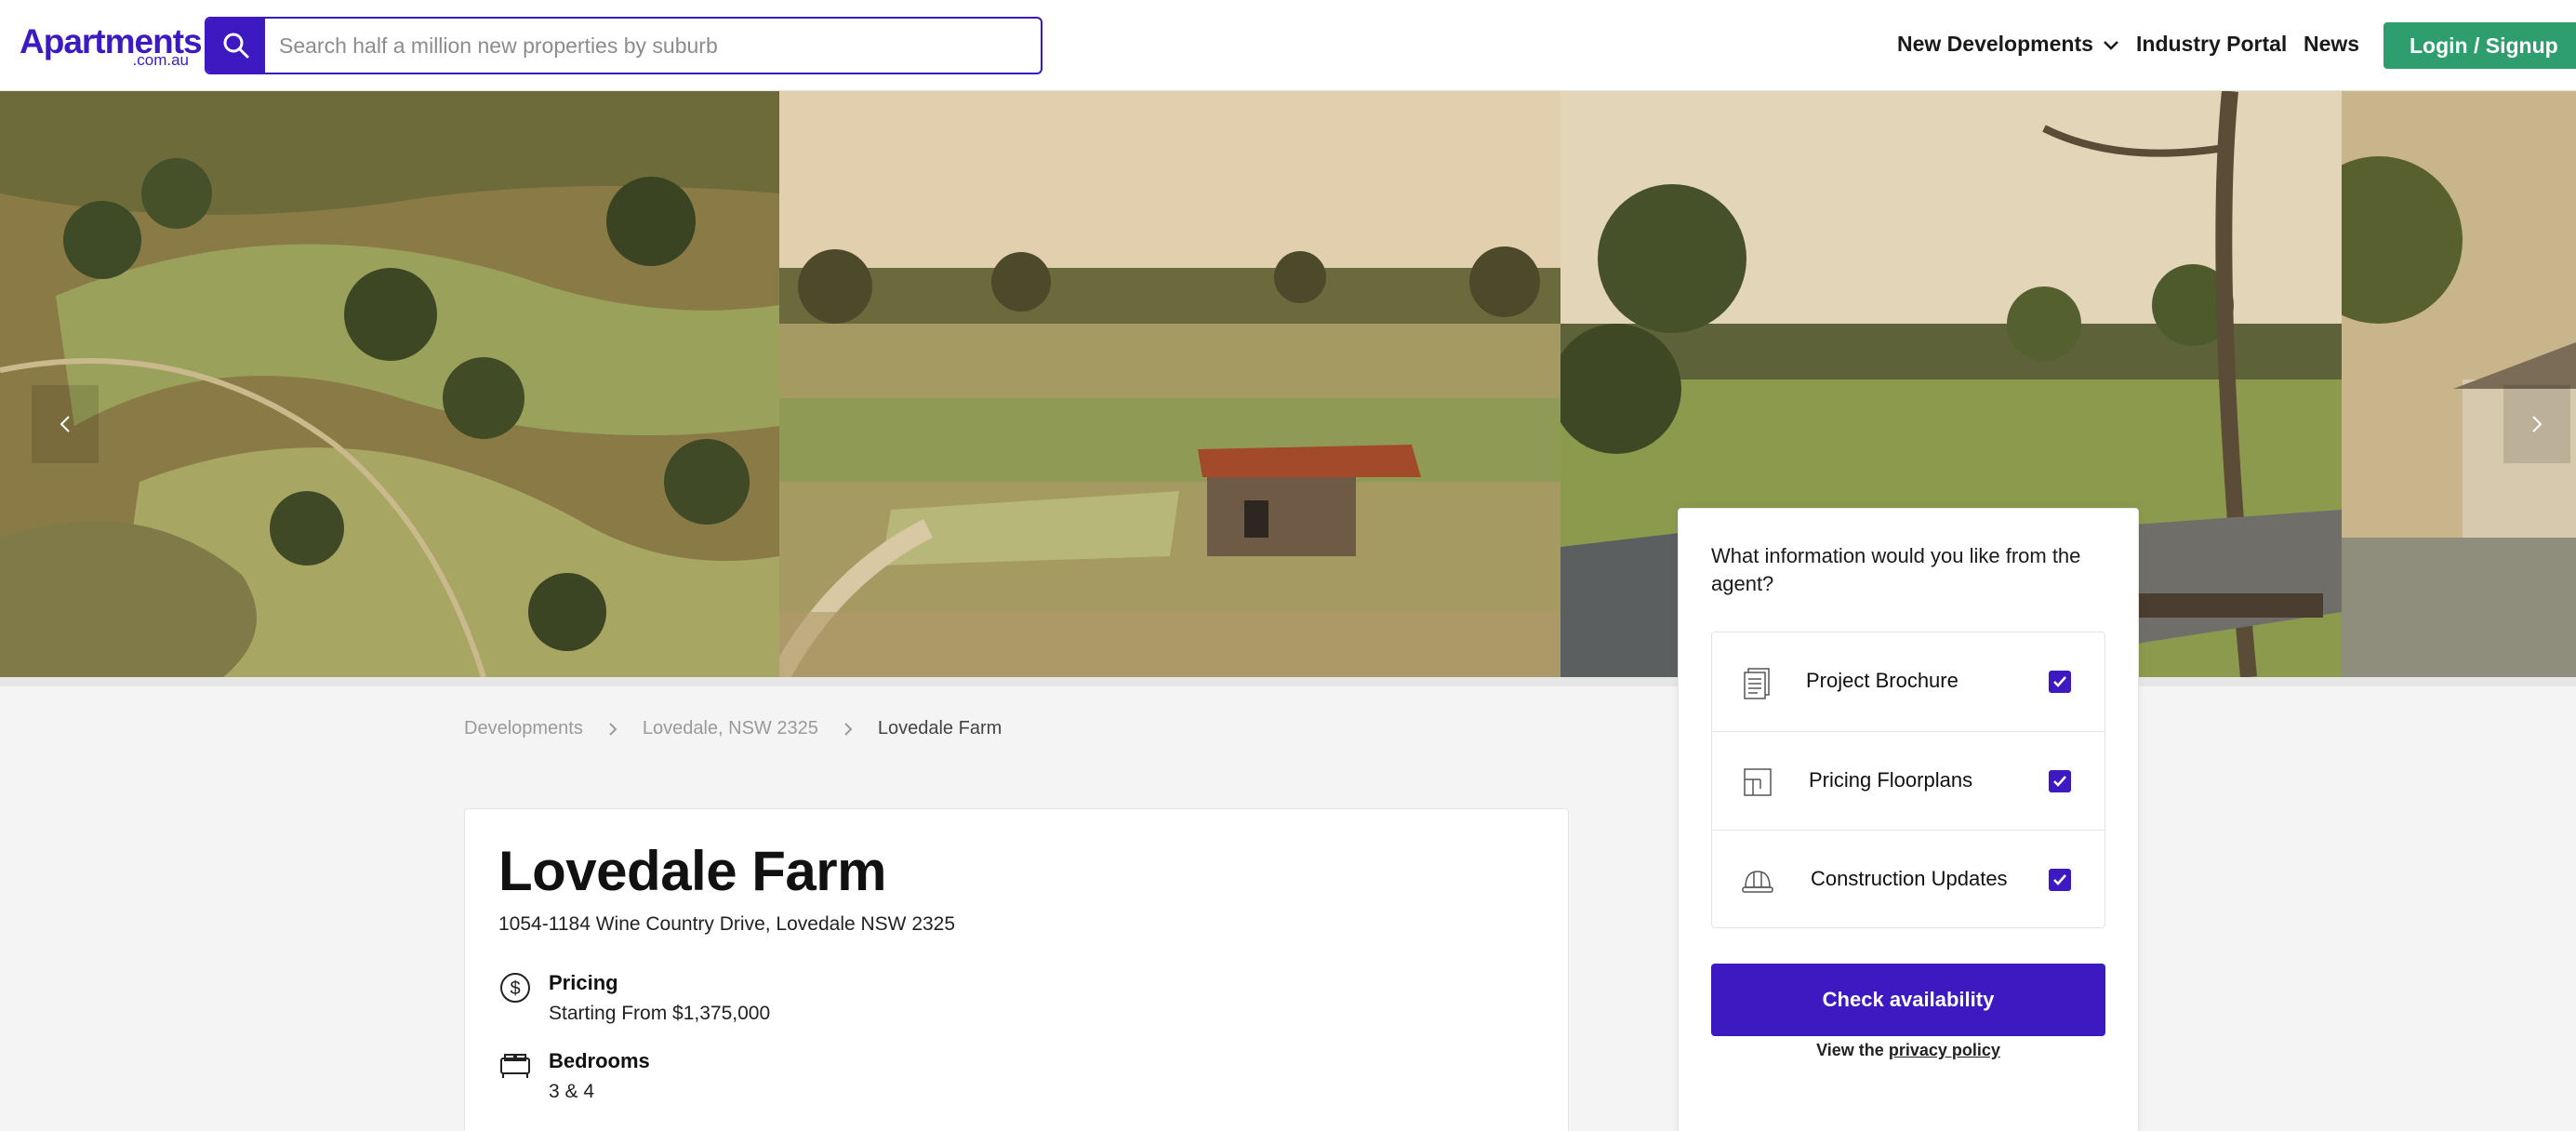  Describe the element at coordinates (160, 60) in the screenshot. I see `logo-domain: .com.au` at that location.